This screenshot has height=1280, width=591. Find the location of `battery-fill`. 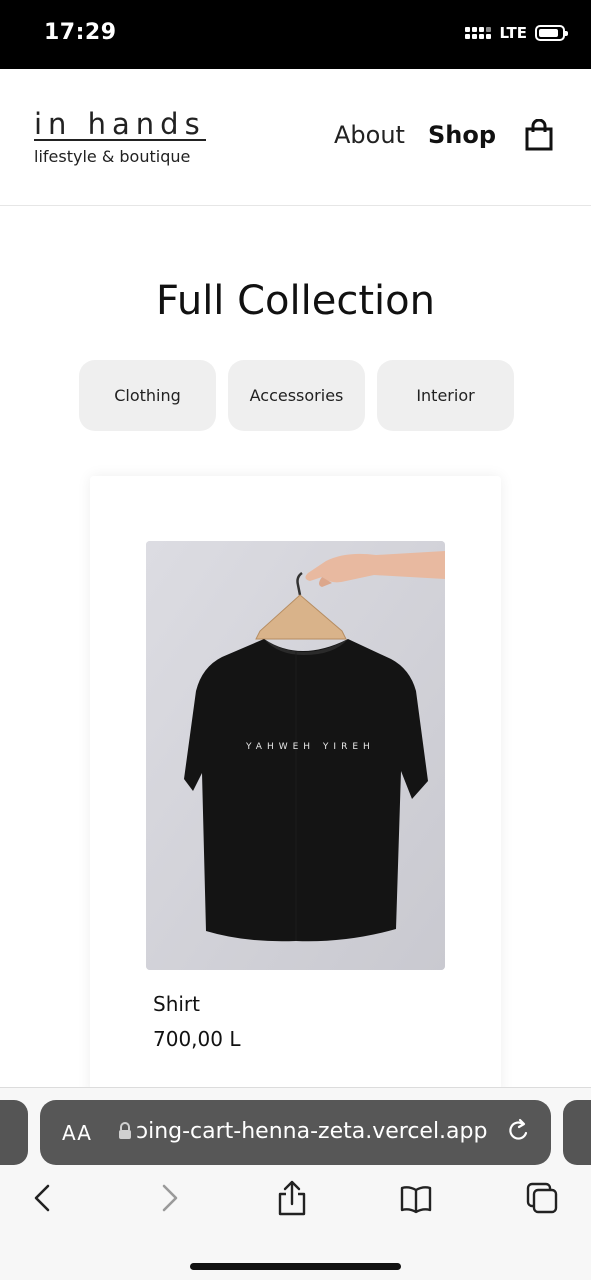

battery-fill is located at coordinates (548, 33).